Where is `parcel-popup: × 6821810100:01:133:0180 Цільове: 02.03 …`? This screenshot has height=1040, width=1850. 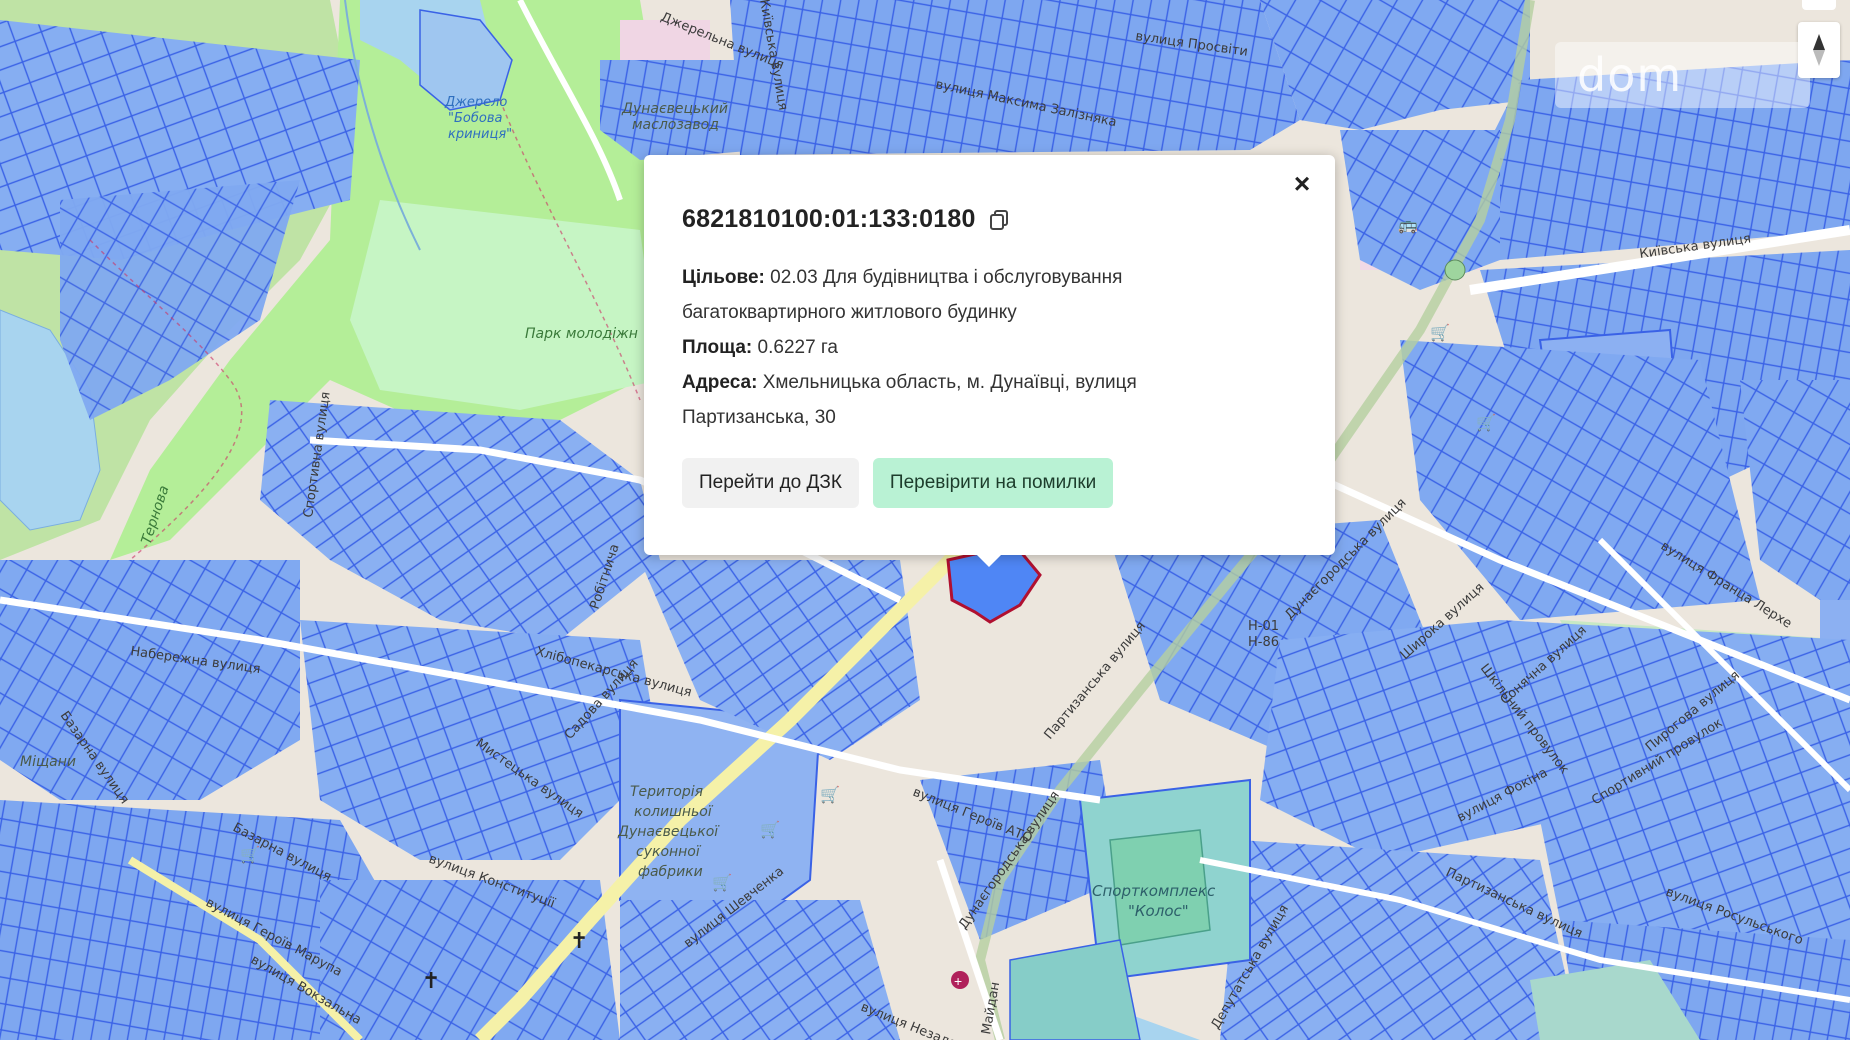
parcel-popup: × 6821810100:01:133:0180 Цільове: 02.03 … is located at coordinates (989, 355).